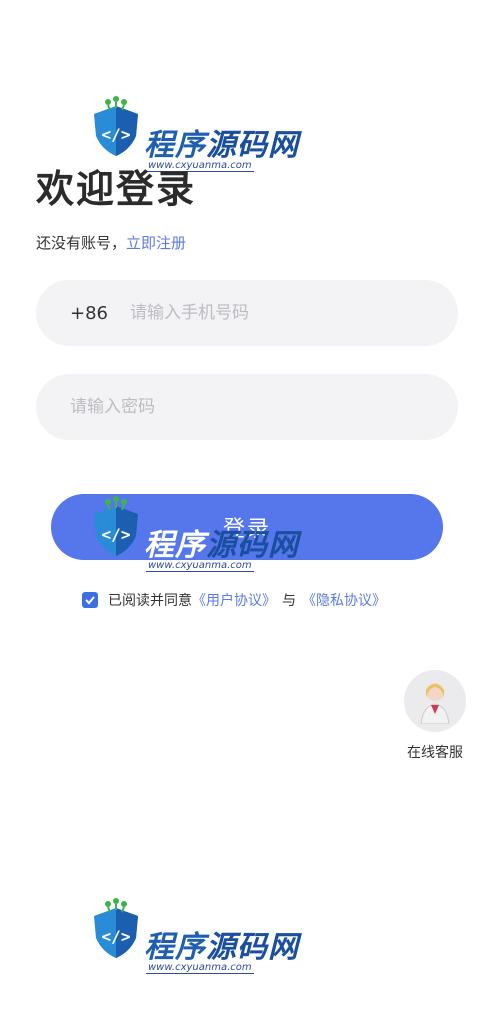 This screenshot has width=490, height=1024. Describe the element at coordinates (435, 701) in the screenshot. I see `avatar-agent-icon` at that location.